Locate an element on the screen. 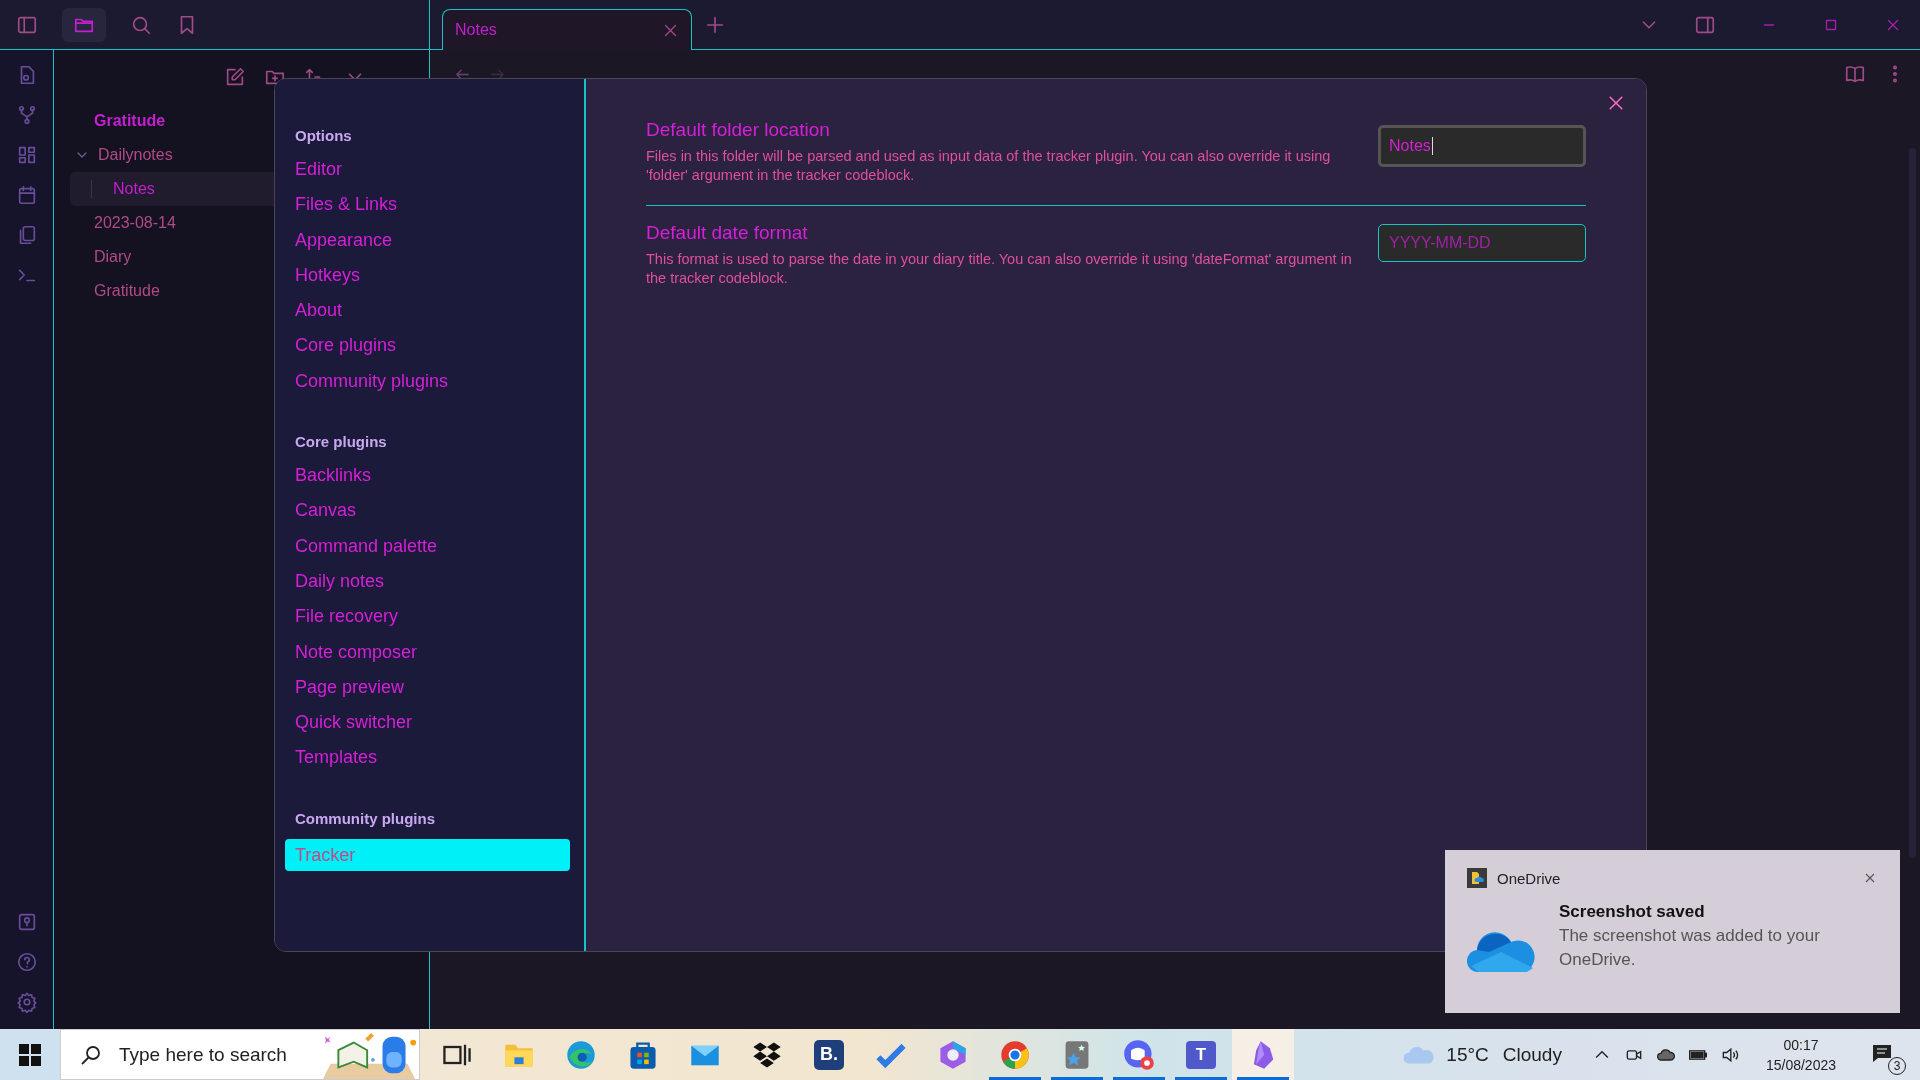 This screenshot has width=1920, height=1080. onedrive-app-icon is located at coordinates (1477, 878).